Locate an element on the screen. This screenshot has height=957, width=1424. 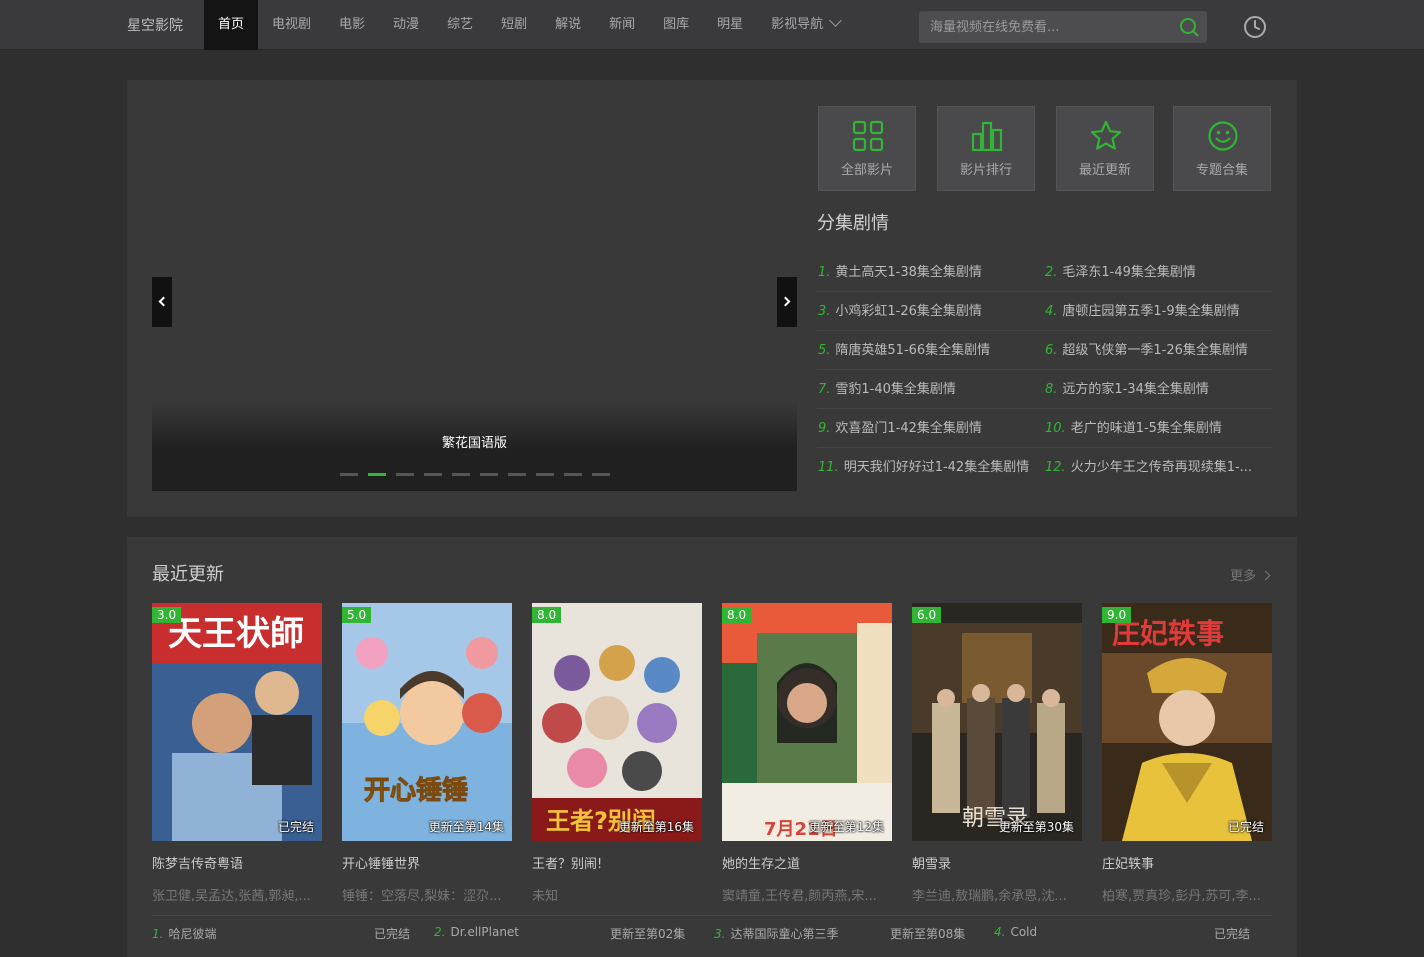
poster-image: 庄妃轶事 is located at coordinates (1187, 722).